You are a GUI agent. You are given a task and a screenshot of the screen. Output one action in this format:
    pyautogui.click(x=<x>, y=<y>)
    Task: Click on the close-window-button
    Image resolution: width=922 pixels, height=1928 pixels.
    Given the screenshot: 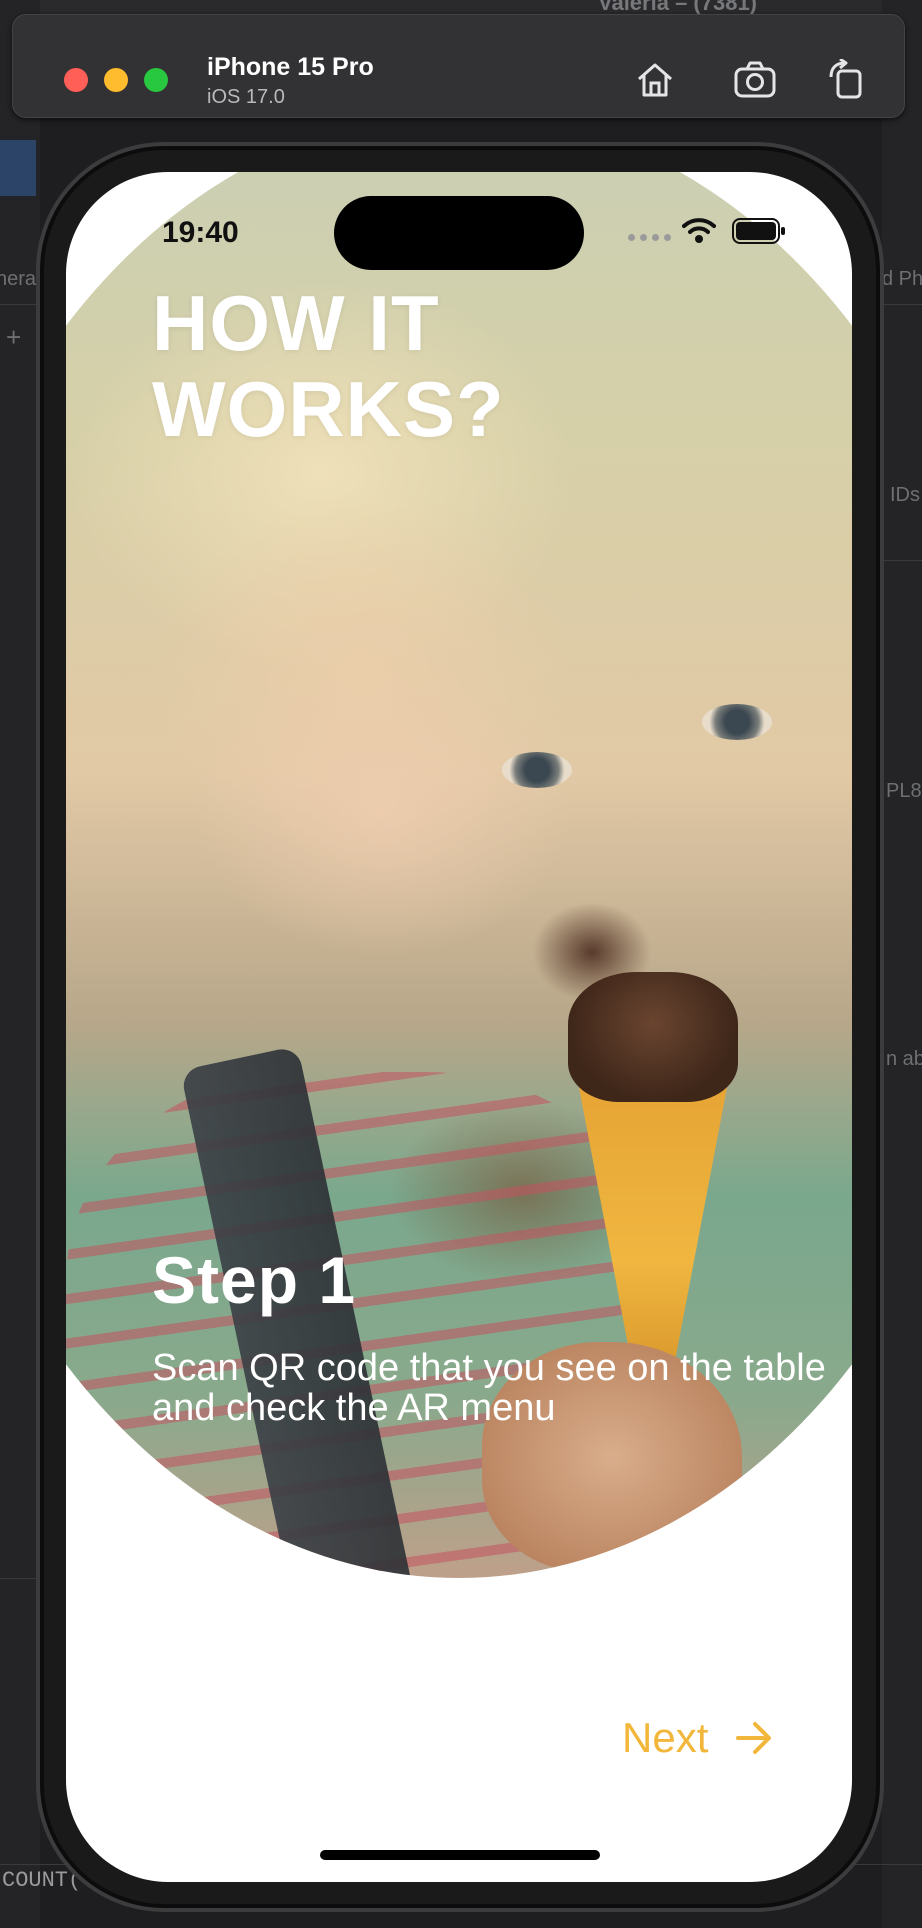 What is the action you would take?
    pyautogui.click(x=76, y=80)
    